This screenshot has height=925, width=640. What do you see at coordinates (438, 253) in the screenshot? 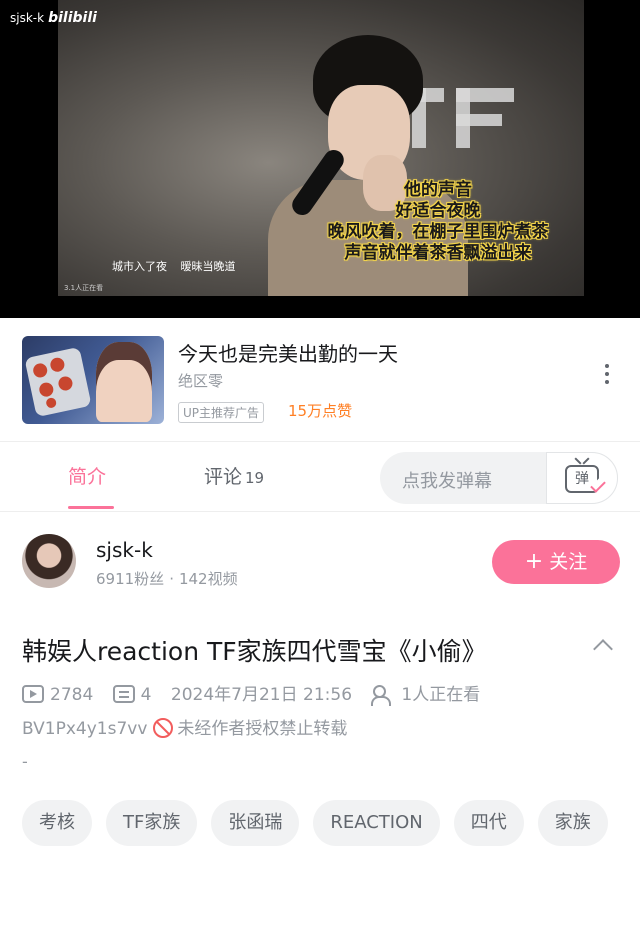
I see `subtitle-line: 声音就伴着茶香飘溢出来` at bounding box center [438, 253].